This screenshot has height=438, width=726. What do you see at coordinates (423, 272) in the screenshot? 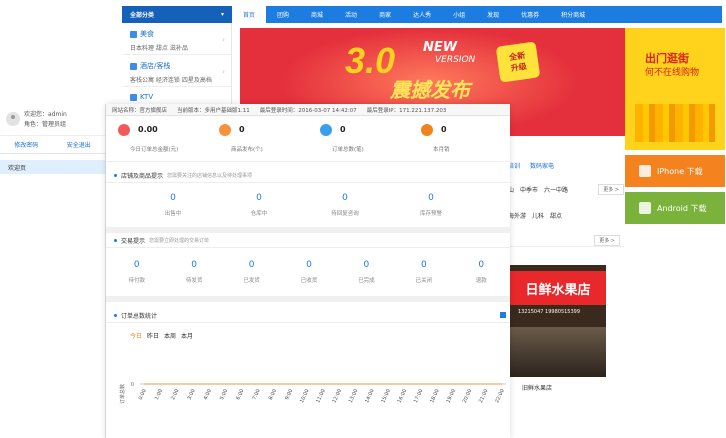
I see `stat-closed: 0 已关闭` at bounding box center [423, 272].